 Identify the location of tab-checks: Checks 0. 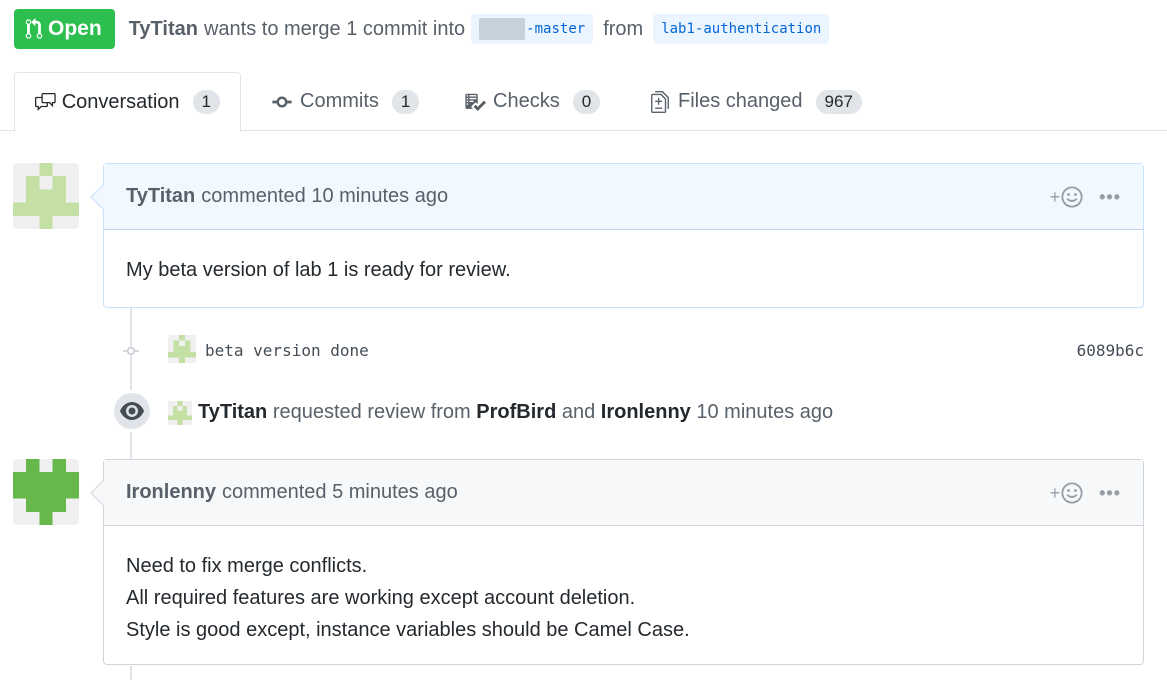
(531, 101).